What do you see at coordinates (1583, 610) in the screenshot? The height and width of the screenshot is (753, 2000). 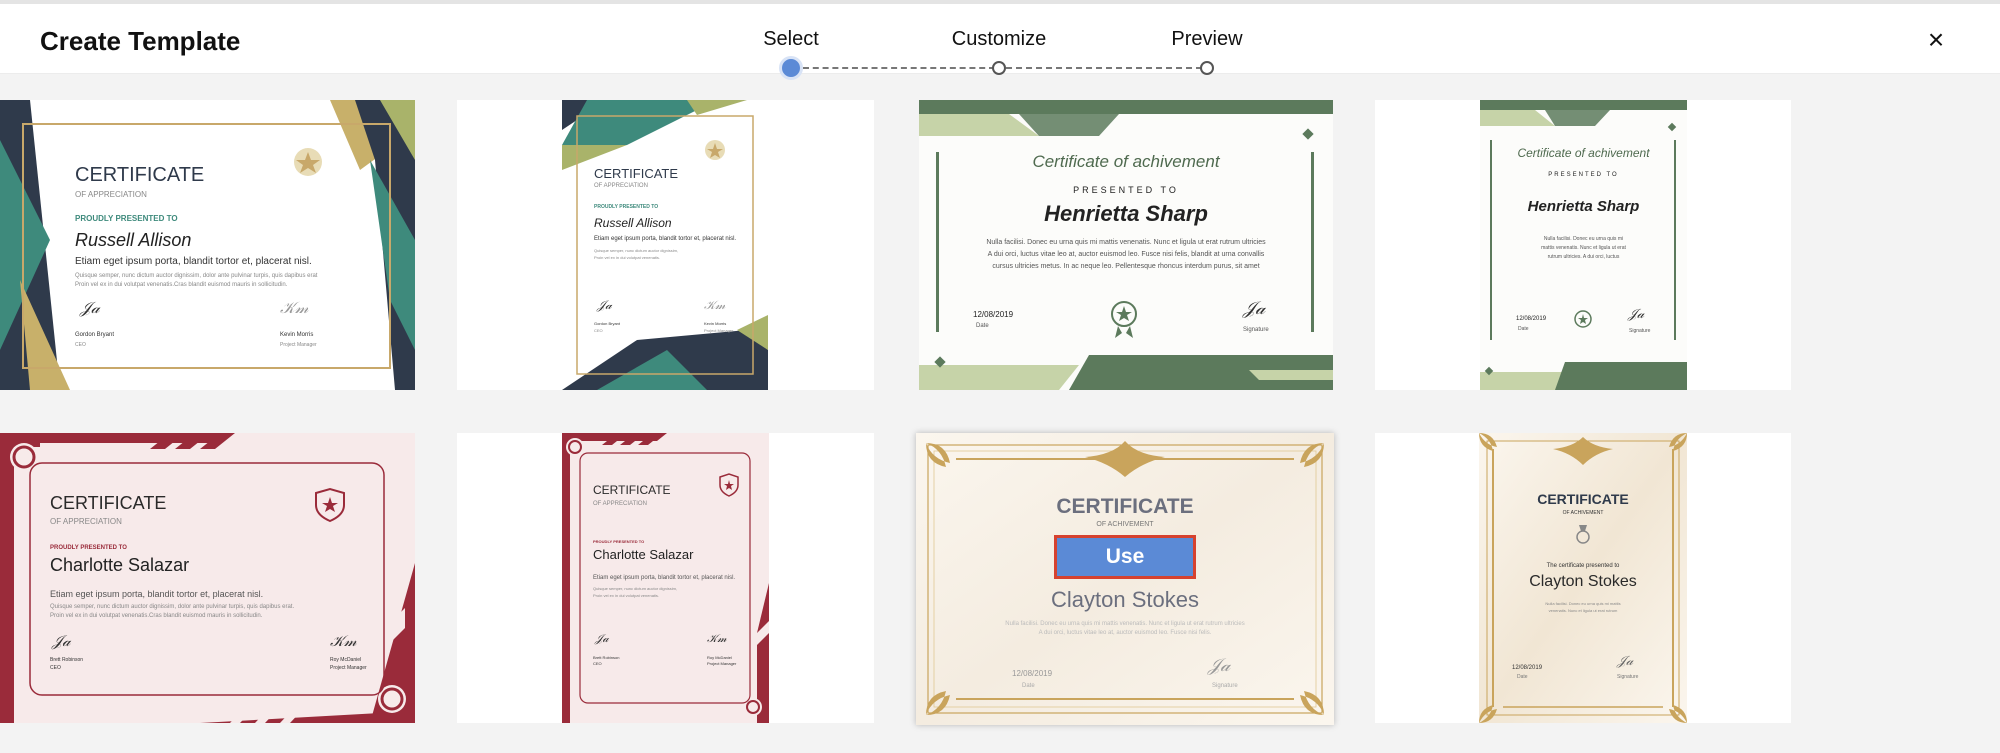 I see `fine-print-2: venenatis. Nunc et ligula ut erat rutrum` at bounding box center [1583, 610].